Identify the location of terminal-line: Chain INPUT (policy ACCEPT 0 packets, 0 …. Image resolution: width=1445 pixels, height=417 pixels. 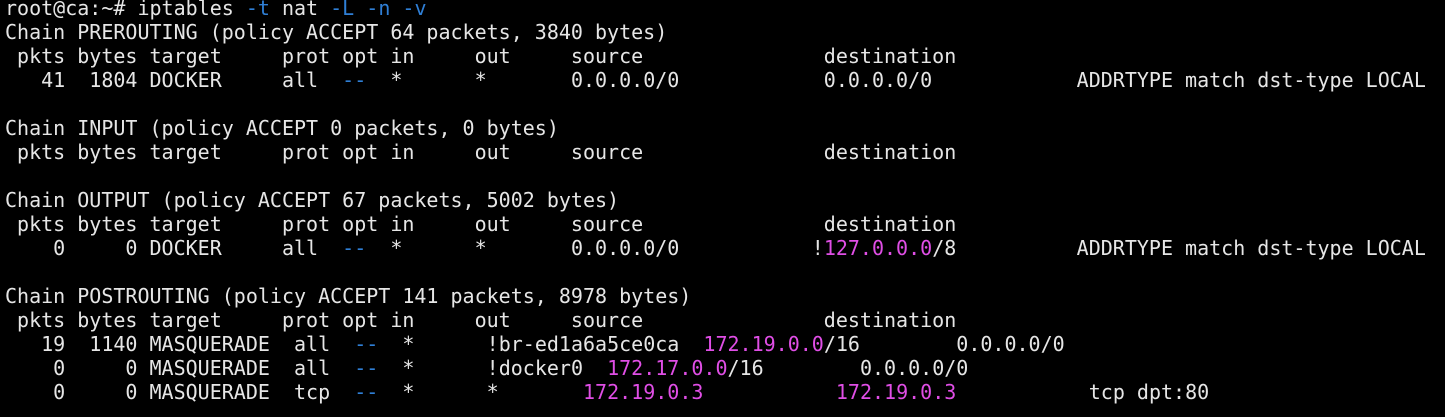
(282, 128).